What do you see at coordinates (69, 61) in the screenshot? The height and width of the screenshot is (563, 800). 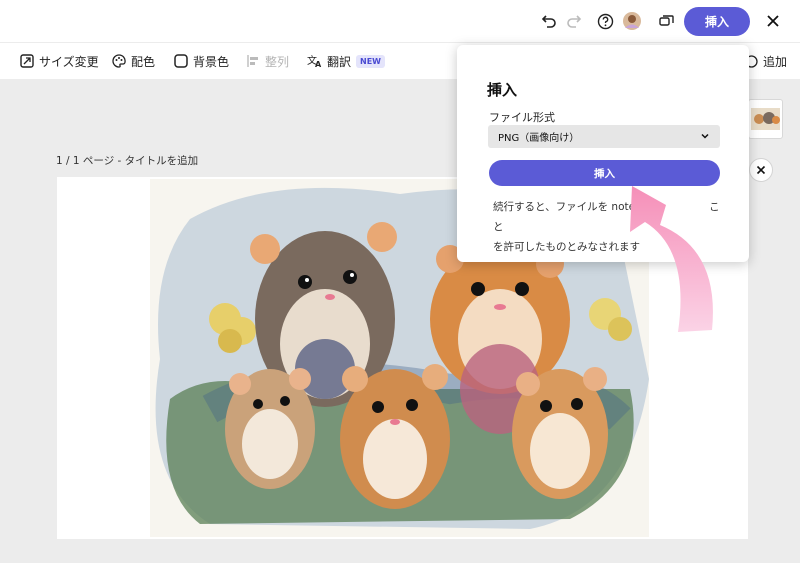 I see `resize-label: サイズ変更` at bounding box center [69, 61].